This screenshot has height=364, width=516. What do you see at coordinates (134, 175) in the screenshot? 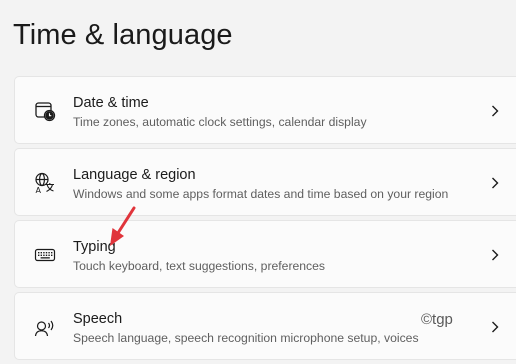
I see `settings-item-title: Language & region` at bounding box center [134, 175].